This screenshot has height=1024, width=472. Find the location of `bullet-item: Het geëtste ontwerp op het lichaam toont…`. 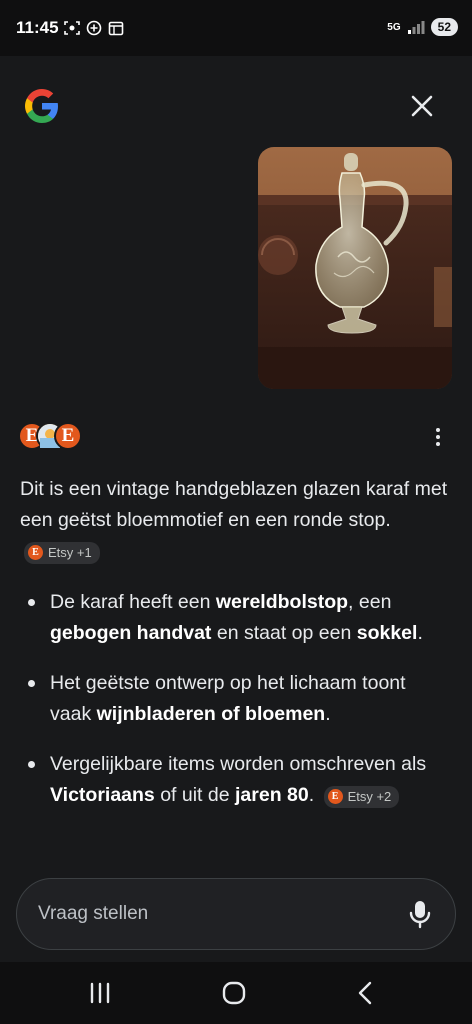

bullet-item: Het geëtste ontwerp op het lichaam toont… is located at coordinates (235, 699).